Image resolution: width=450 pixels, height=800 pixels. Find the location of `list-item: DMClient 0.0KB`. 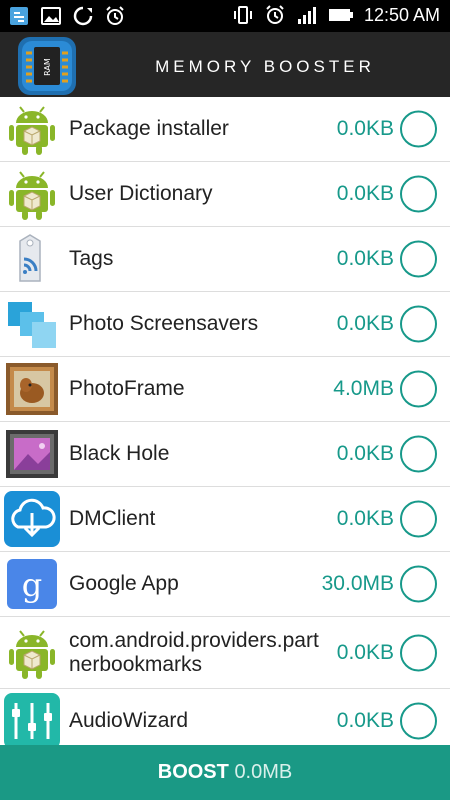

list-item: DMClient 0.0KB is located at coordinates (225, 519).